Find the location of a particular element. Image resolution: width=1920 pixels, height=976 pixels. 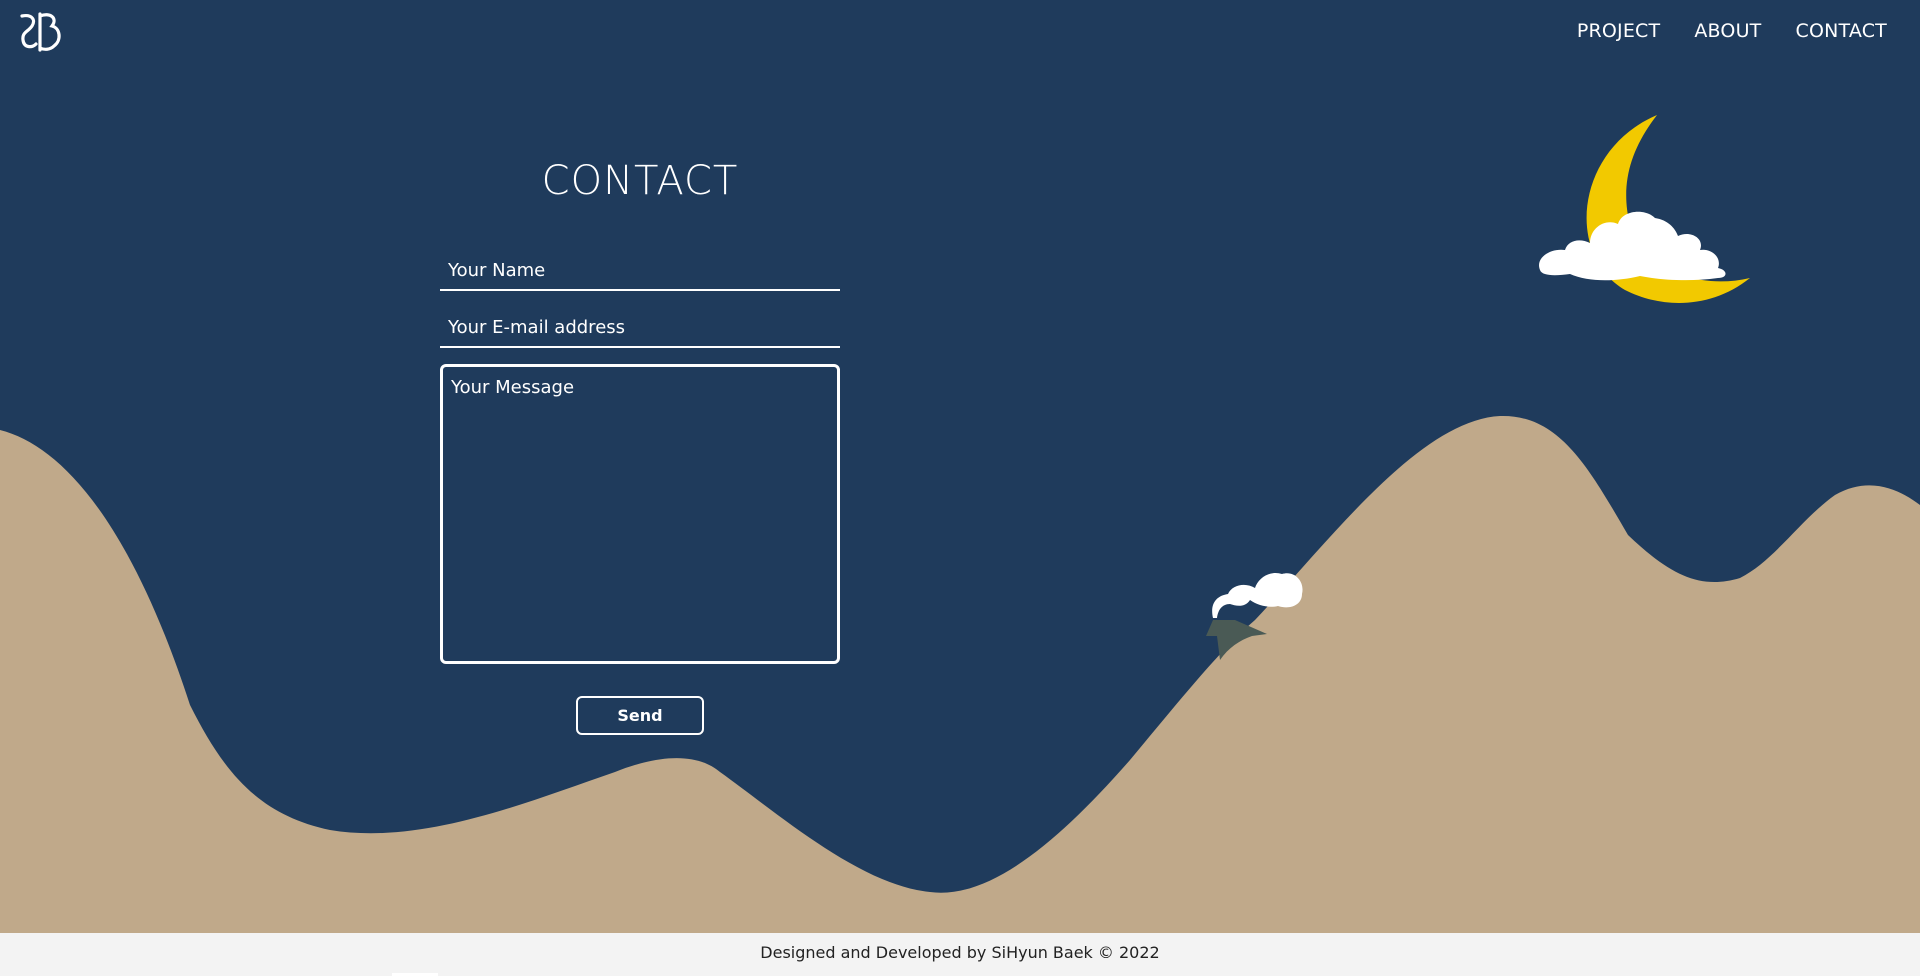

contact-title: CONTACT is located at coordinates (640, 181).